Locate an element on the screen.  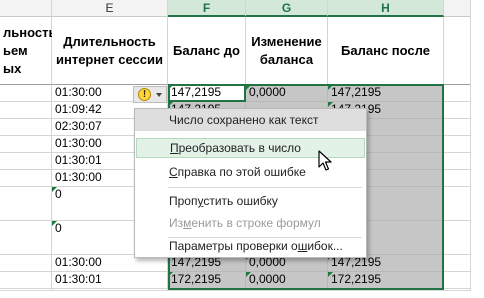
column-header-h: H is located at coordinates (386, 8).